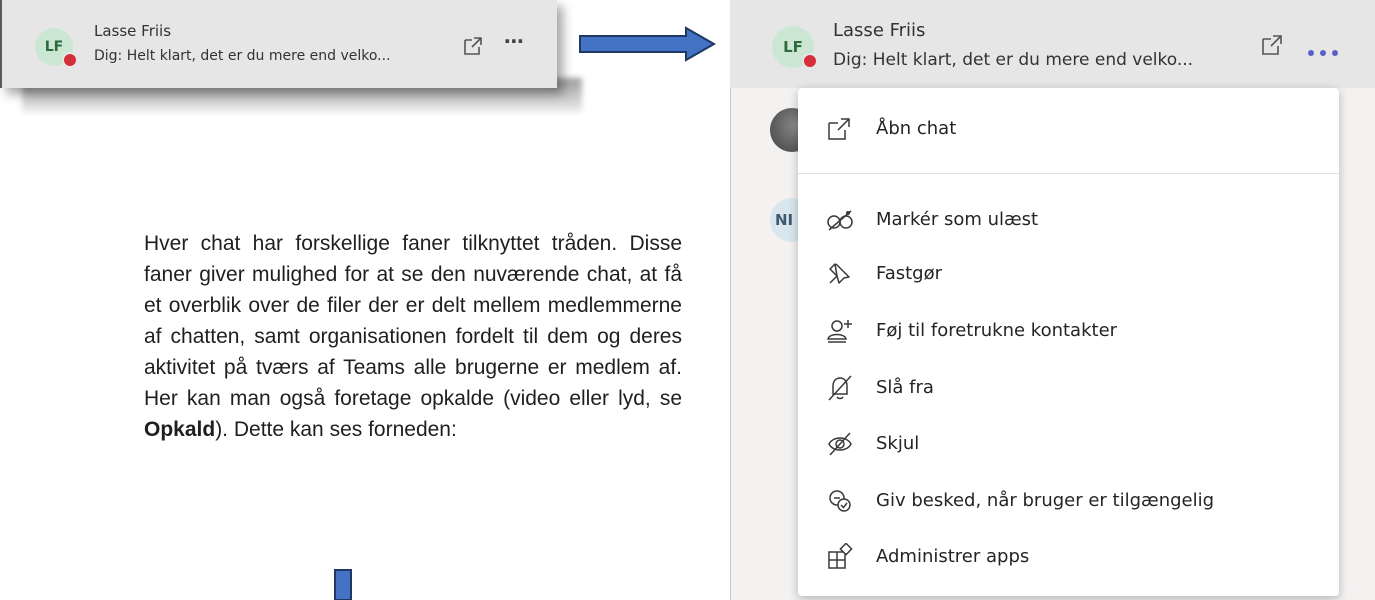 The image size is (1375, 600). What do you see at coordinates (336, 429) in the screenshot?
I see `paragraph-text-2: ). Dette kan ses forneden:` at bounding box center [336, 429].